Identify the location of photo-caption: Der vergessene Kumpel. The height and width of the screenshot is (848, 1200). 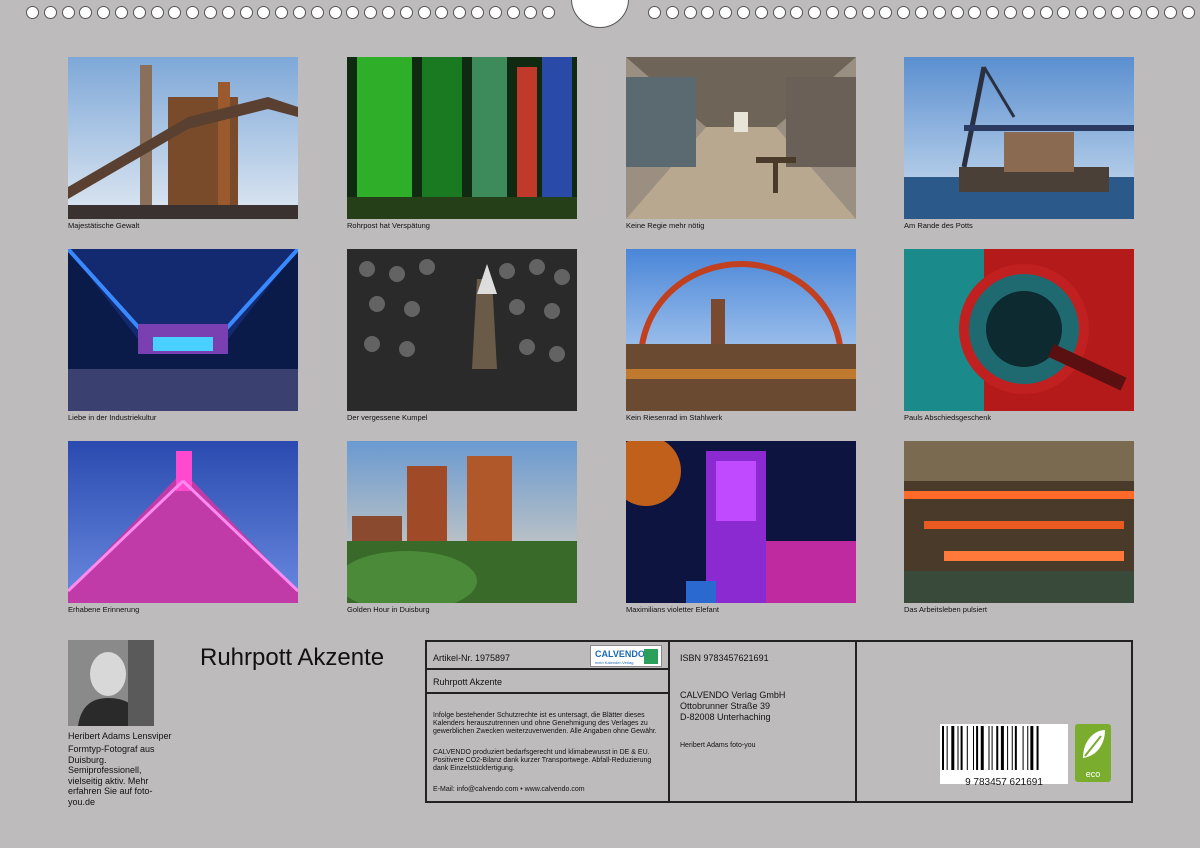
(387, 417).